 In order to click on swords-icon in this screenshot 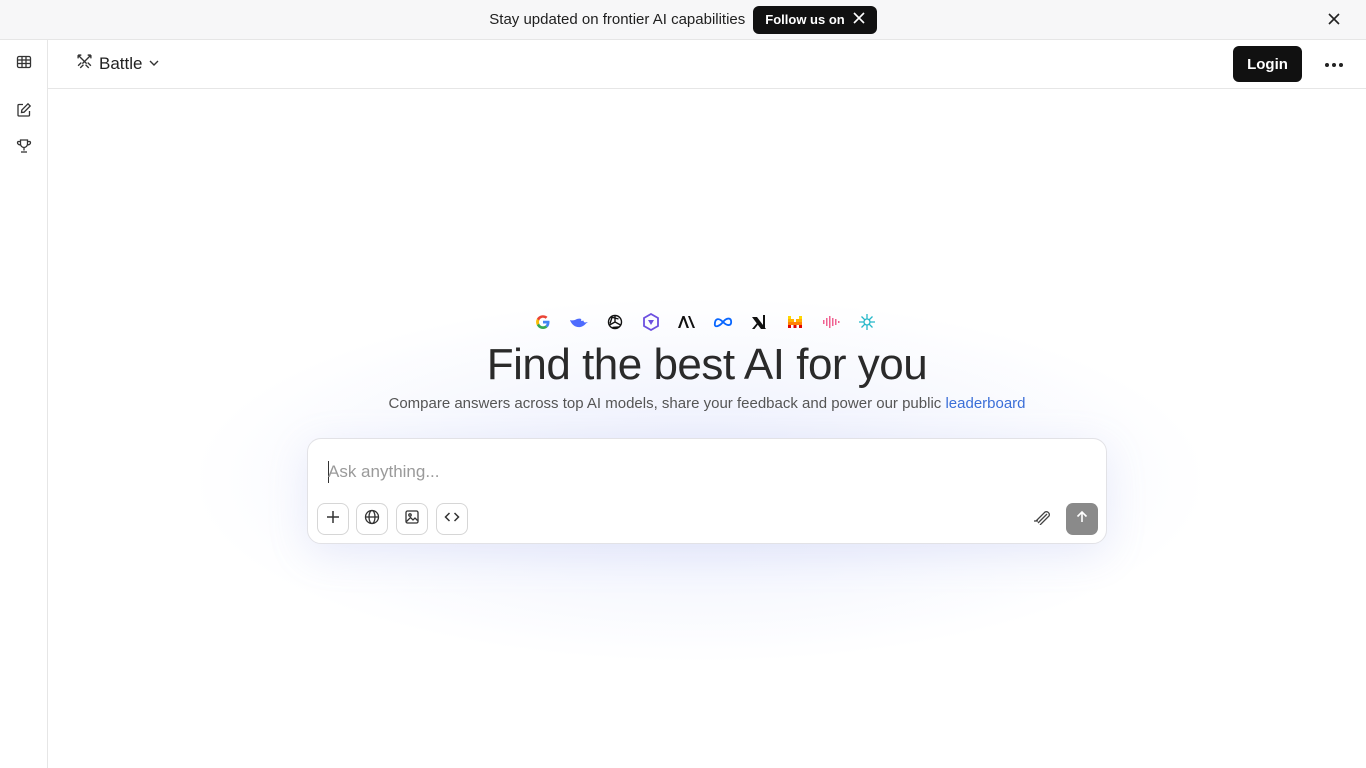, I will do `click(84, 64)`.